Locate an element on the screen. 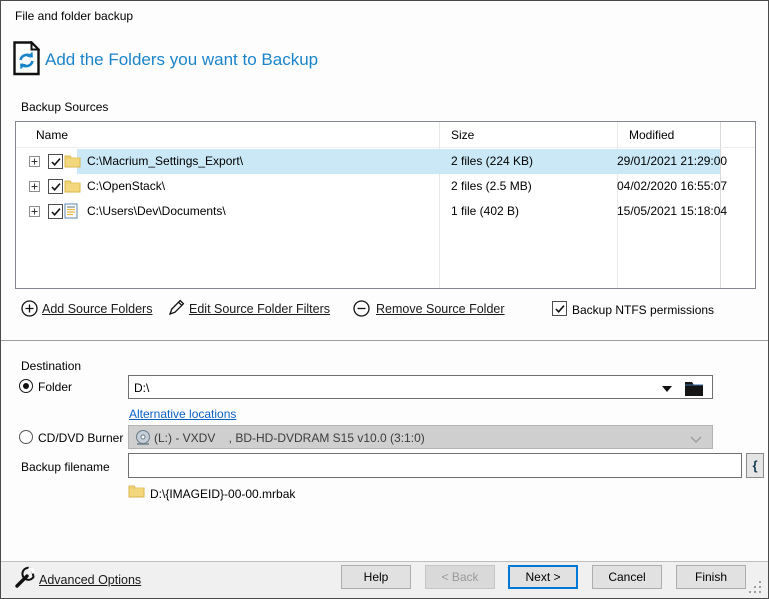 This screenshot has width=769, height=599. column-header-name: Name is located at coordinates (52, 135).